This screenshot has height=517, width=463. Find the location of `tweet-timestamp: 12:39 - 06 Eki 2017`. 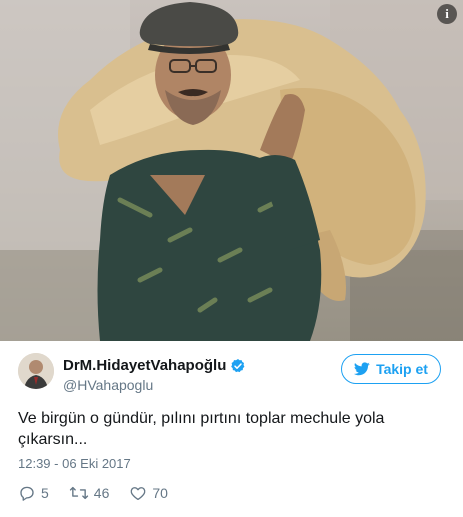

tweet-timestamp: 12:39 - 06 Eki 2017 is located at coordinates (74, 463).